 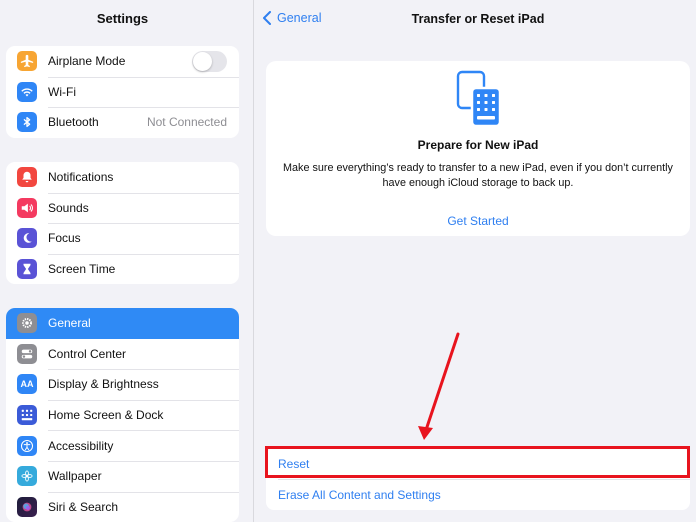 What do you see at coordinates (27, 91) in the screenshot?
I see `wifi-icon` at bounding box center [27, 91].